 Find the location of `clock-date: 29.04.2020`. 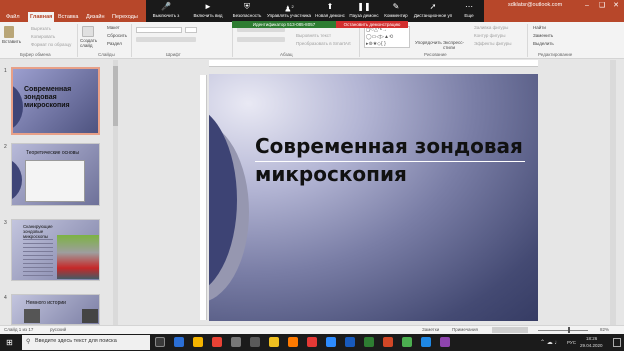

clock-date: 29.04.2020 is located at coordinates (591, 345).